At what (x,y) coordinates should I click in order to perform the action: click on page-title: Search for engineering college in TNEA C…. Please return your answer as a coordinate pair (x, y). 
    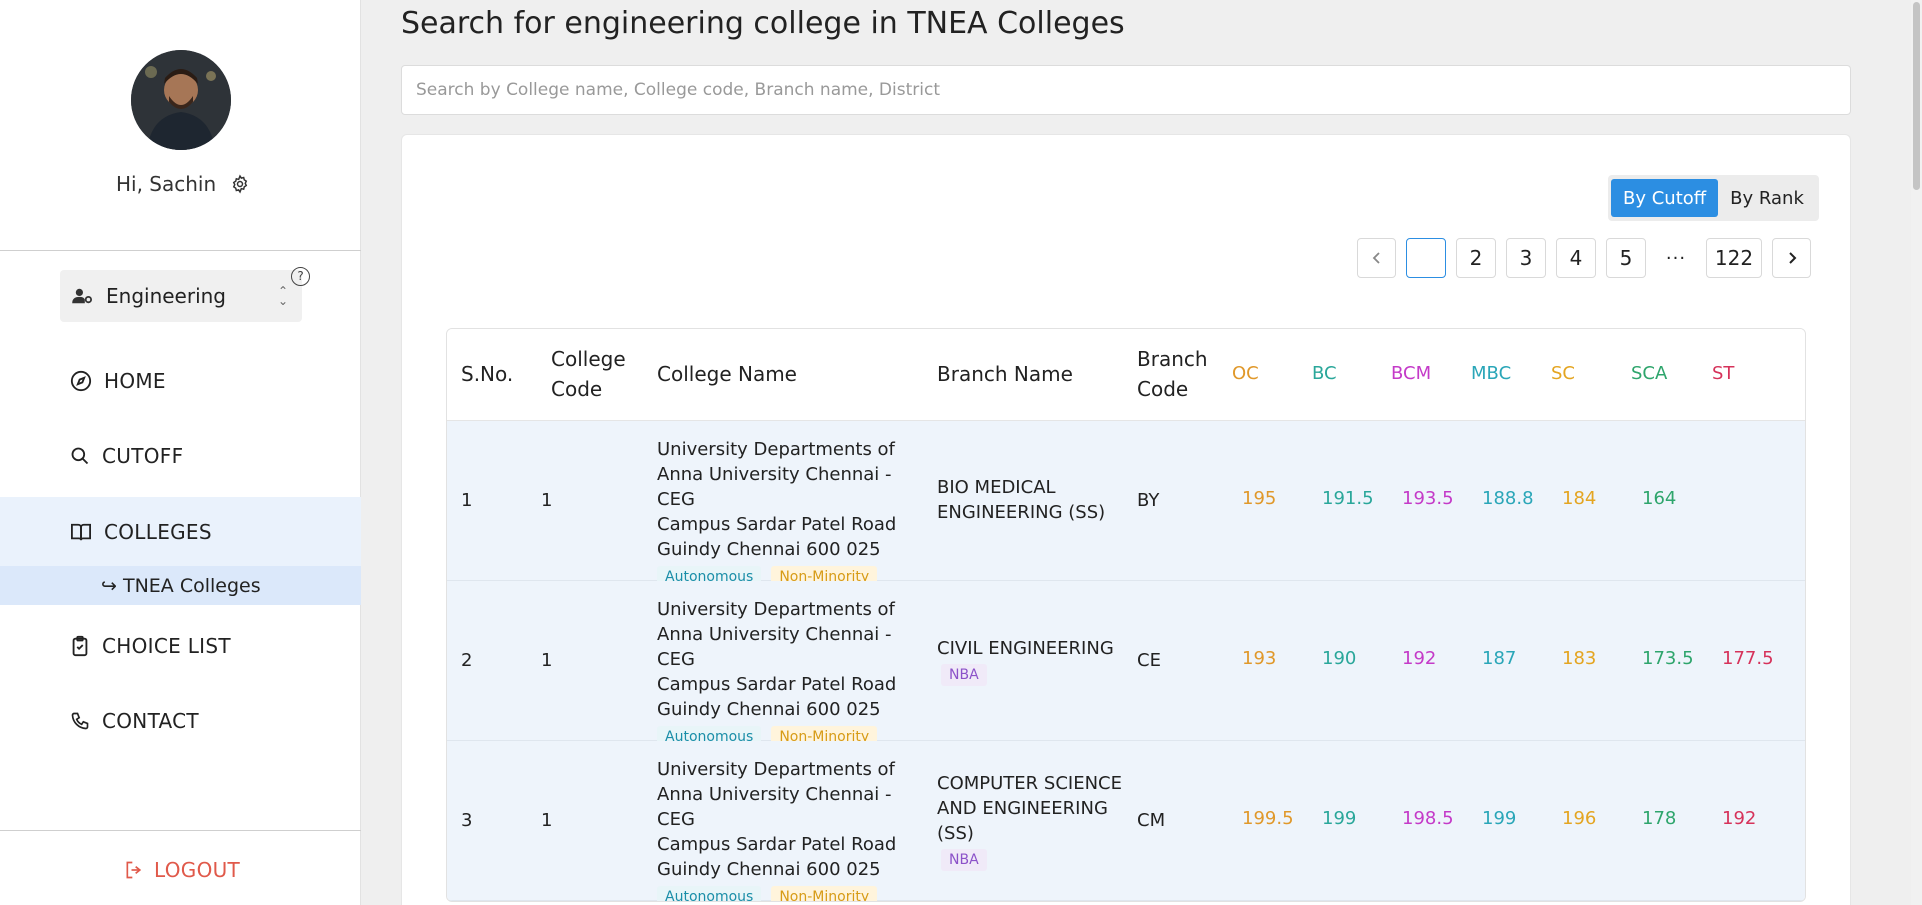
    Looking at the image, I should click on (763, 23).